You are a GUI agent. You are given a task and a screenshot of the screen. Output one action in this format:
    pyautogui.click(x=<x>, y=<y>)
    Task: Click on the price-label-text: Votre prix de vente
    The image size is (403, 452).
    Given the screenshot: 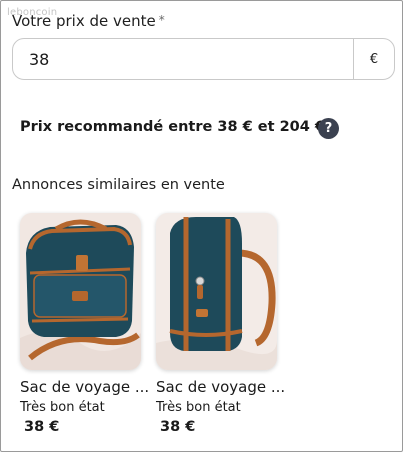 What is the action you would take?
    pyautogui.click(x=84, y=21)
    